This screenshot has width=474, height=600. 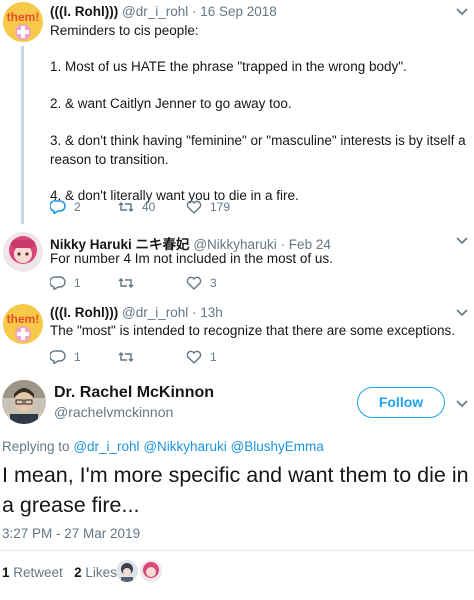 I want to click on follow-button: Follow, so click(x=401, y=402).